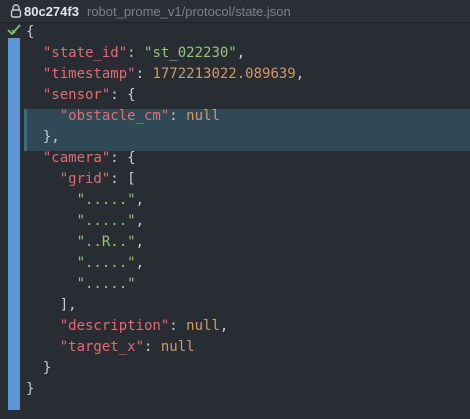 This screenshot has height=419, width=470. What do you see at coordinates (106, 242) in the screenshot?
I see `grid-row: "..R.."` at bounding box center [106, 242].